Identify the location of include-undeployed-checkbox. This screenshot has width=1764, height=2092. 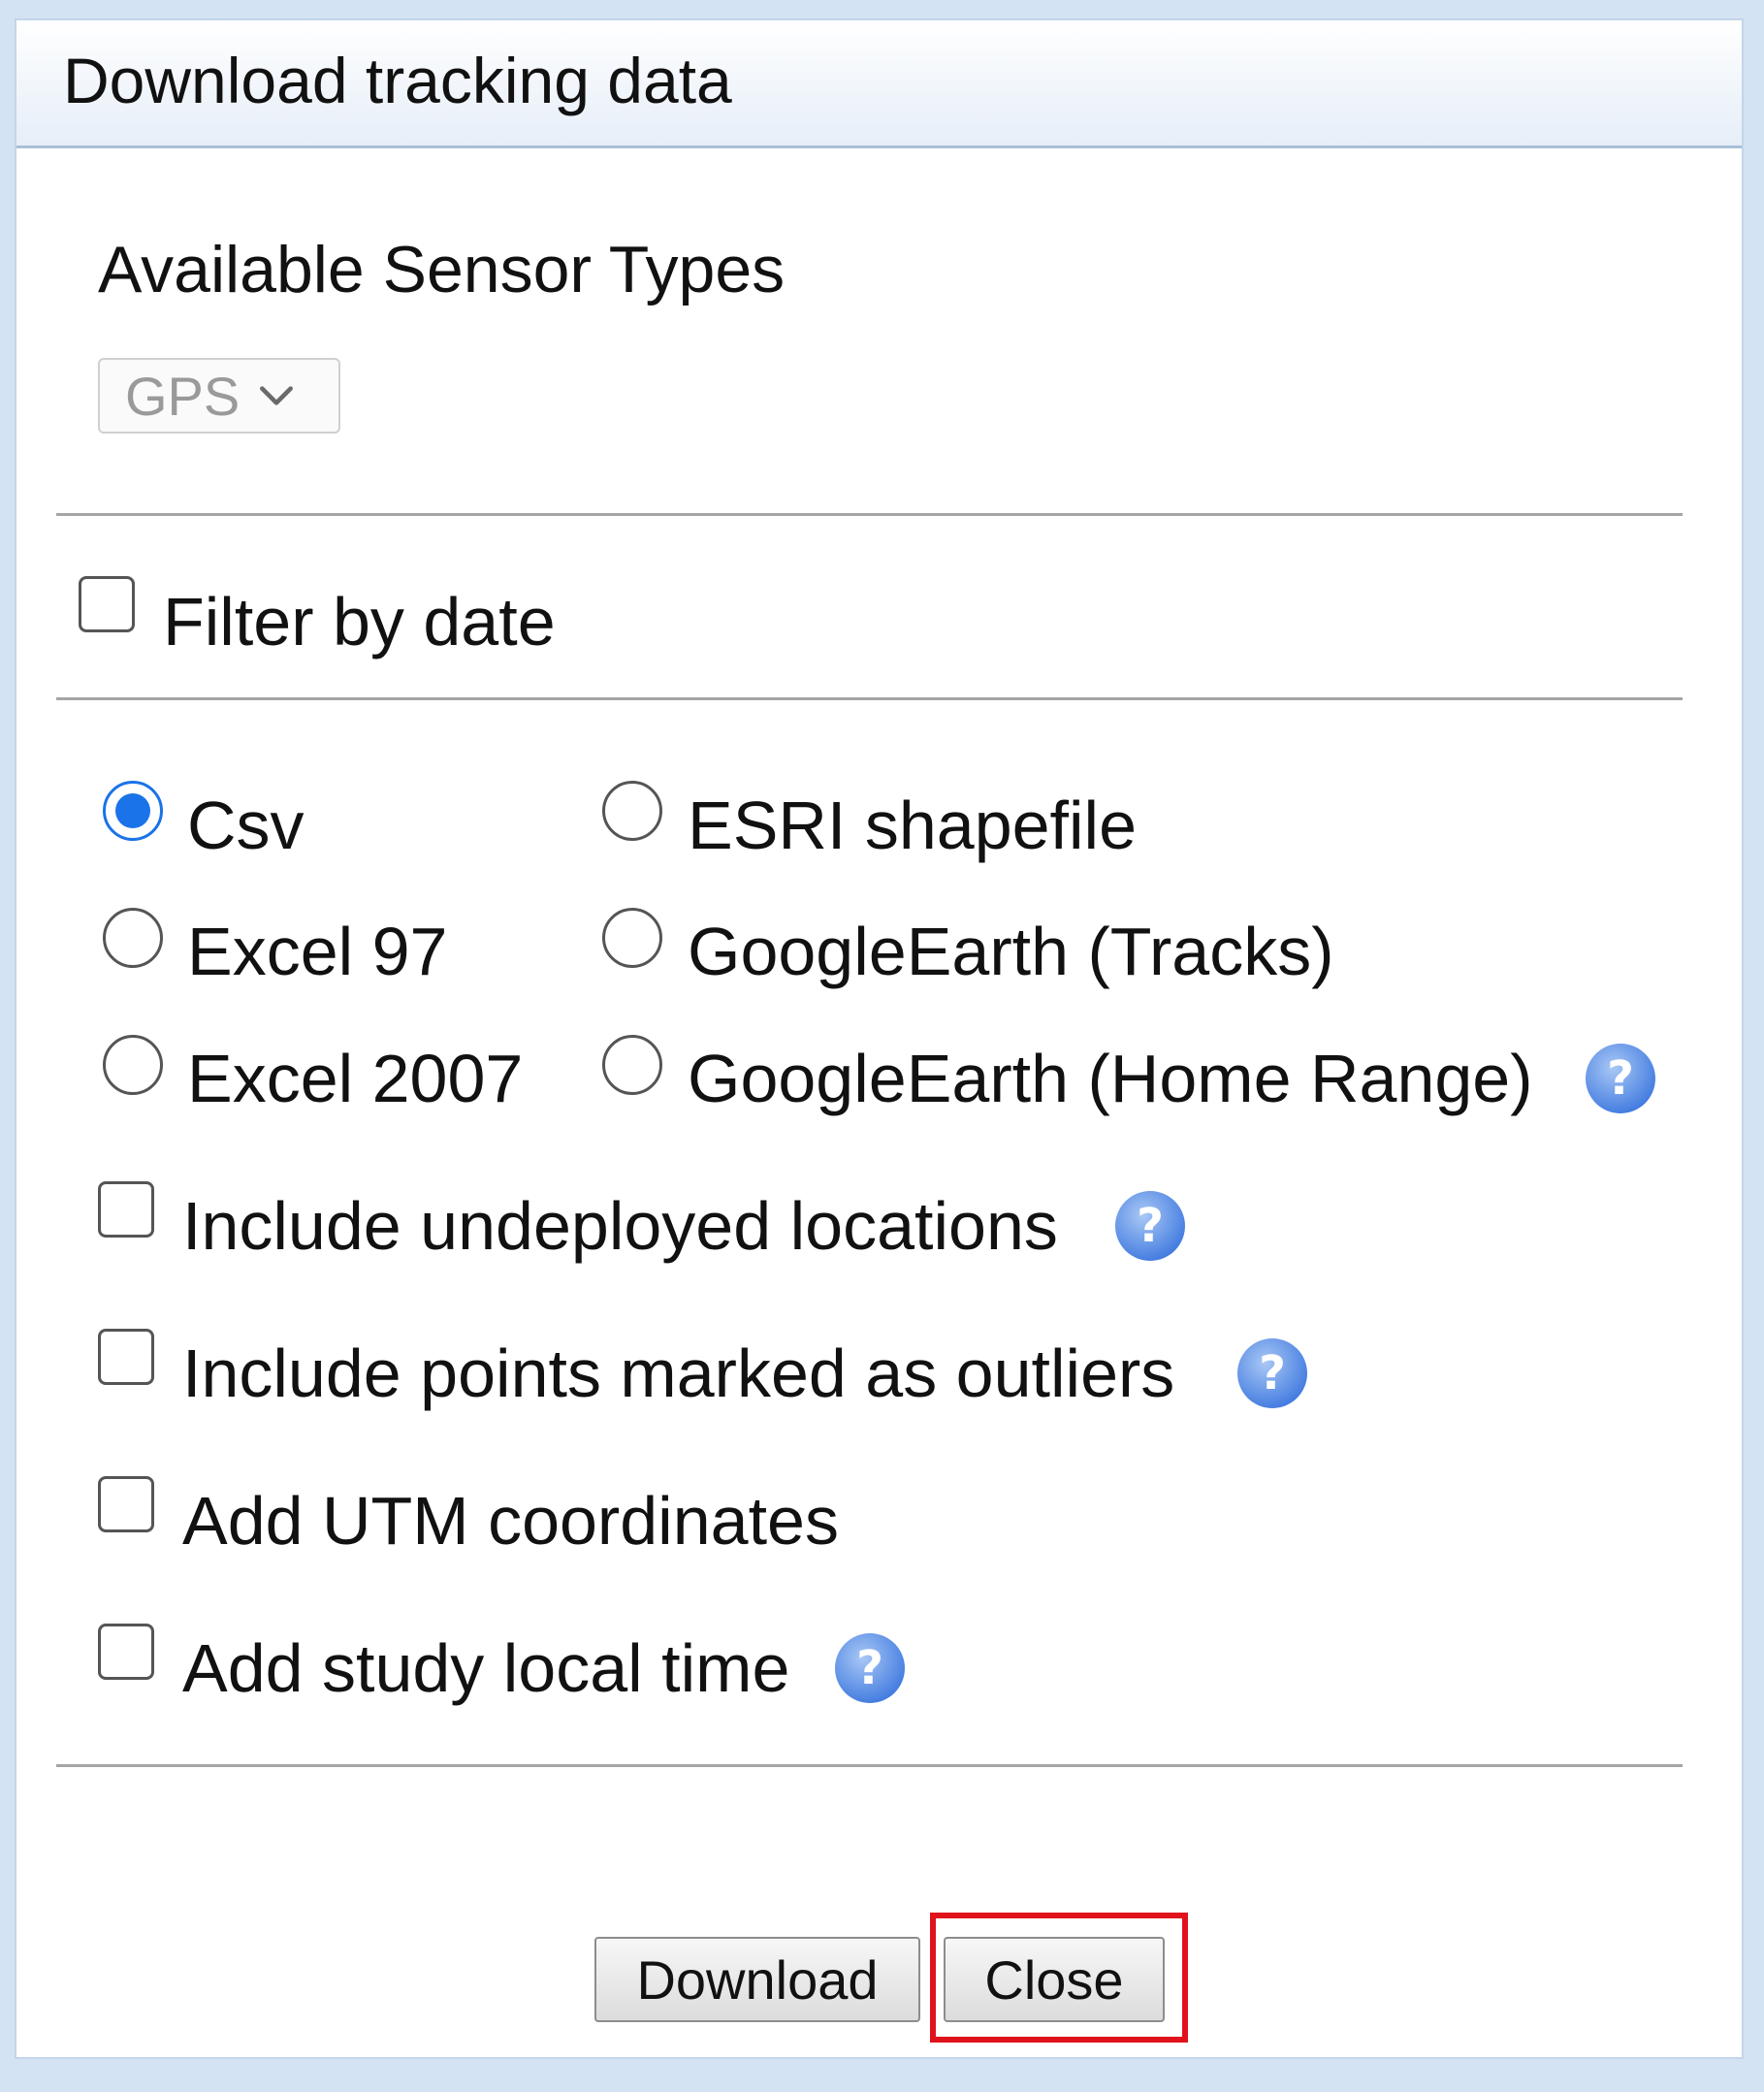
(126, 1209).